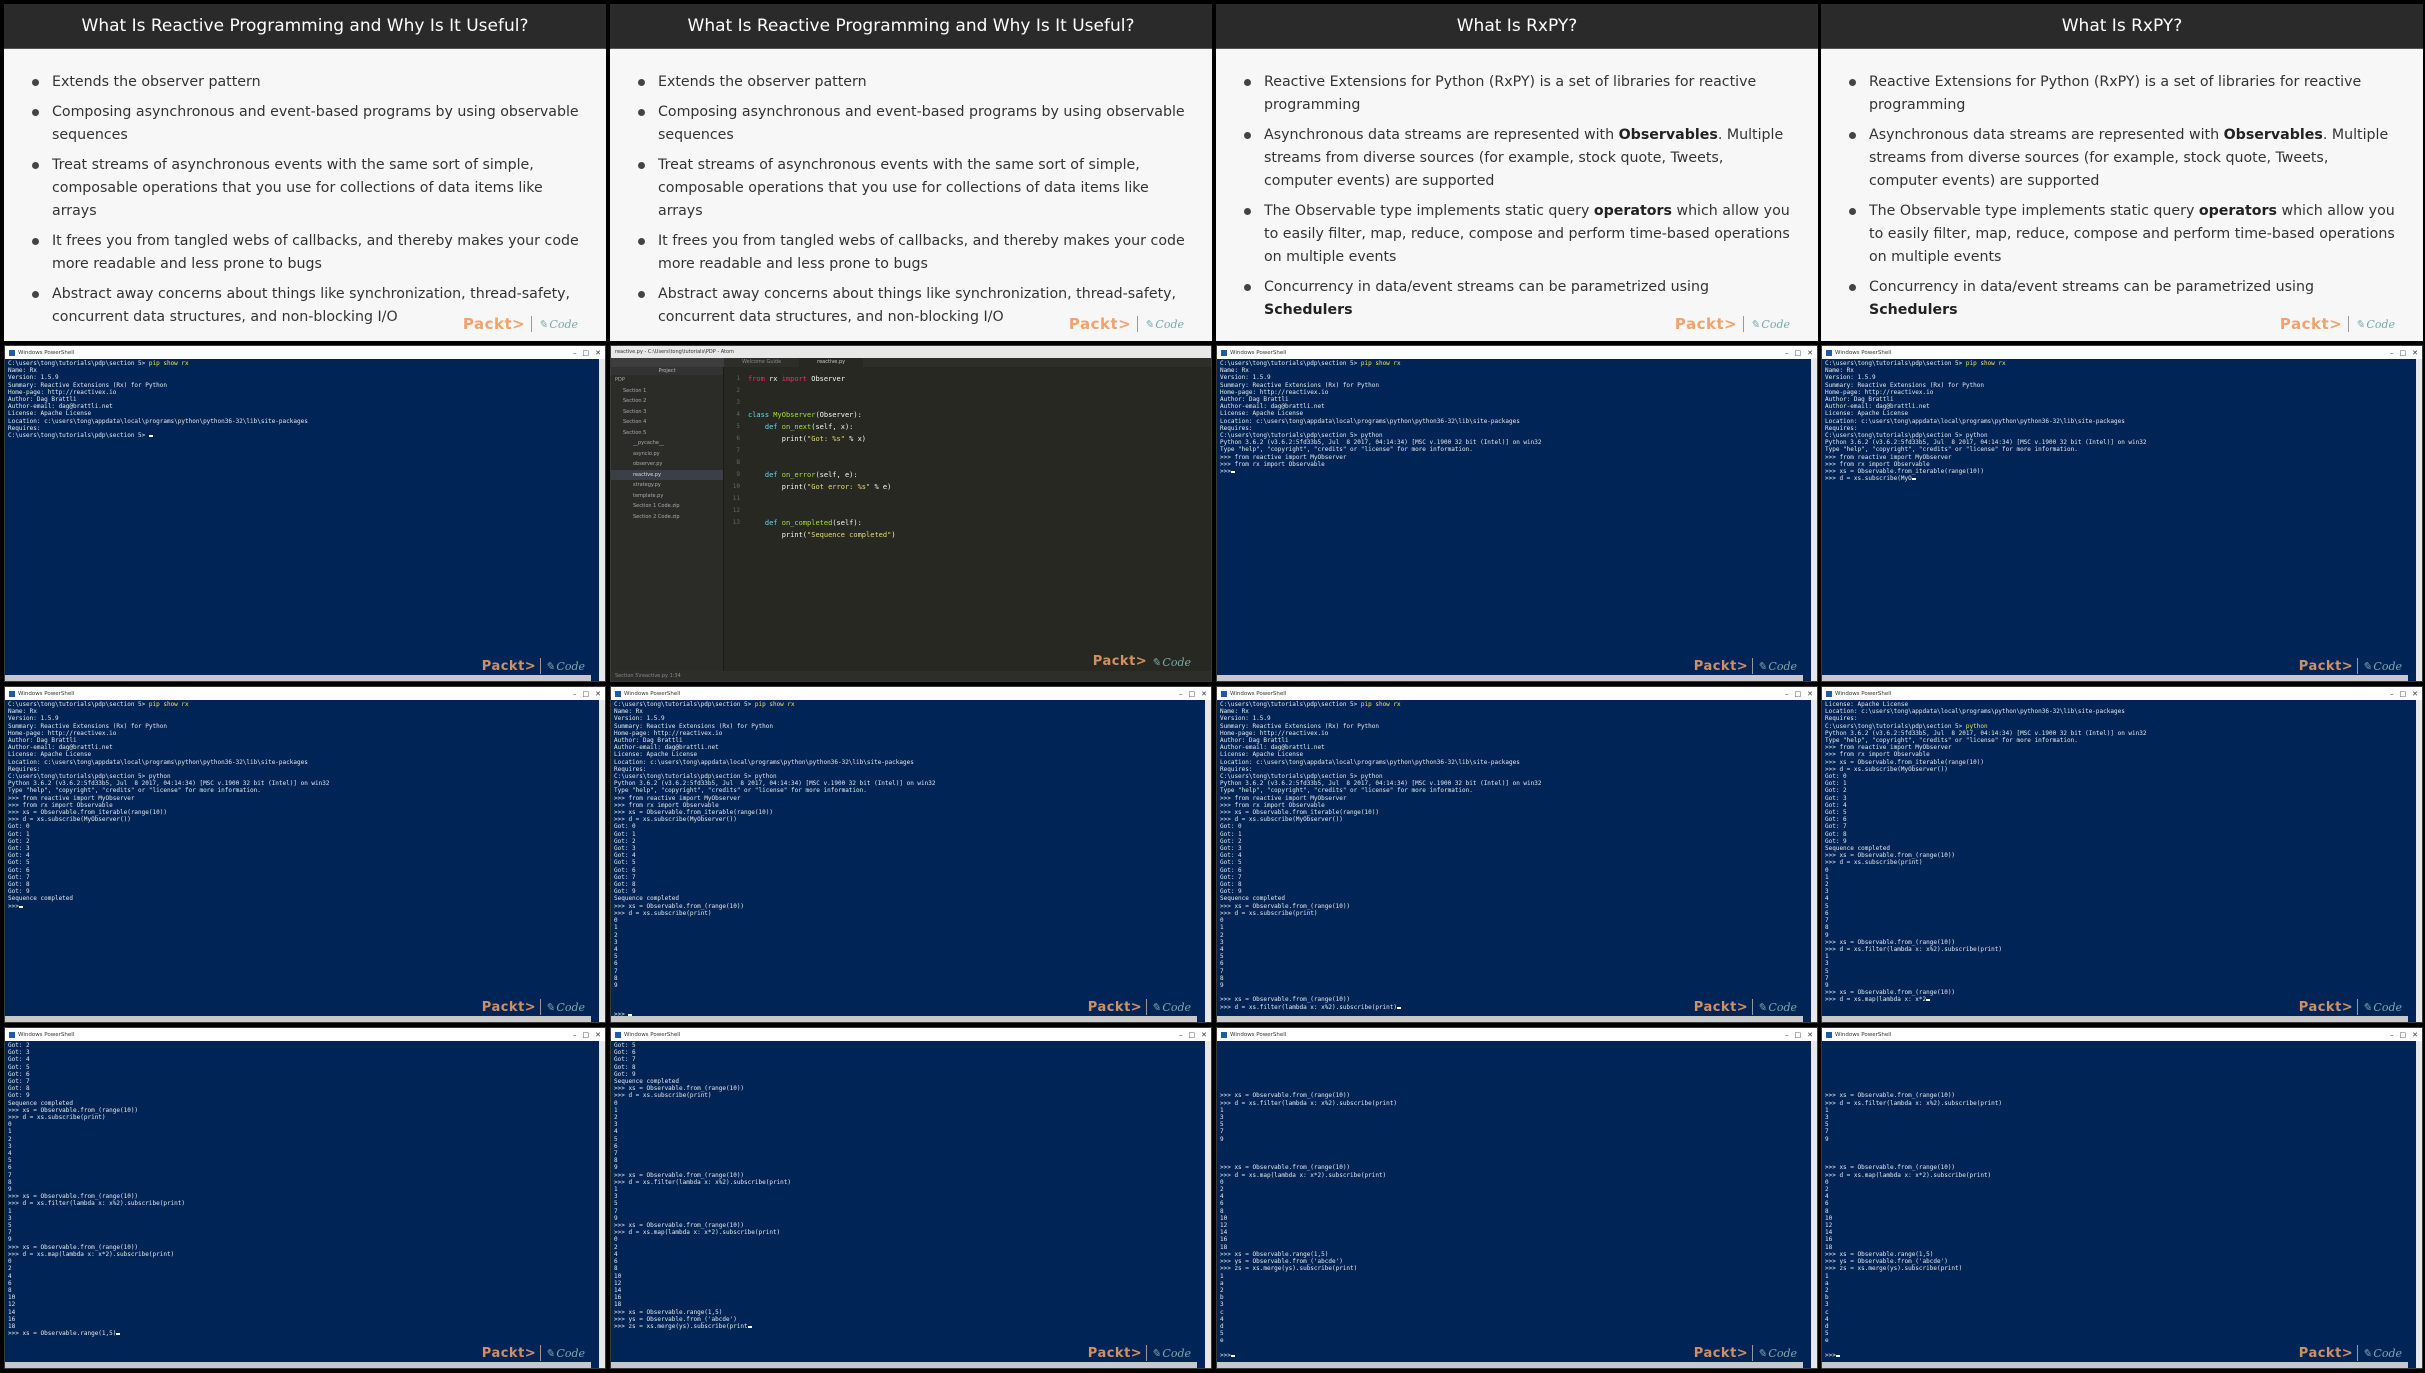 This screenshot has height=1373, width=2425. What do you see at coordinates (667, 517) in the screenshot?
I see `tree-item: Section 2 Code.zip` at bounding box center [667, 517].